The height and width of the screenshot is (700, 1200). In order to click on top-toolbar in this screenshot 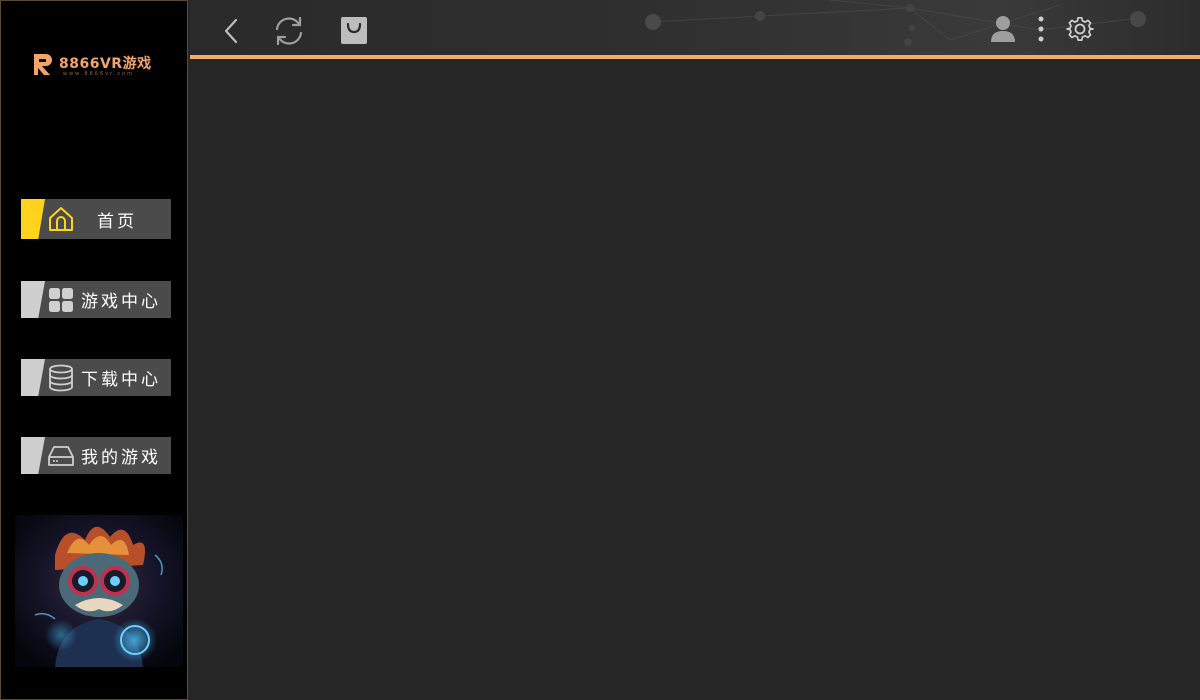, I will do `click(695, 28)`.